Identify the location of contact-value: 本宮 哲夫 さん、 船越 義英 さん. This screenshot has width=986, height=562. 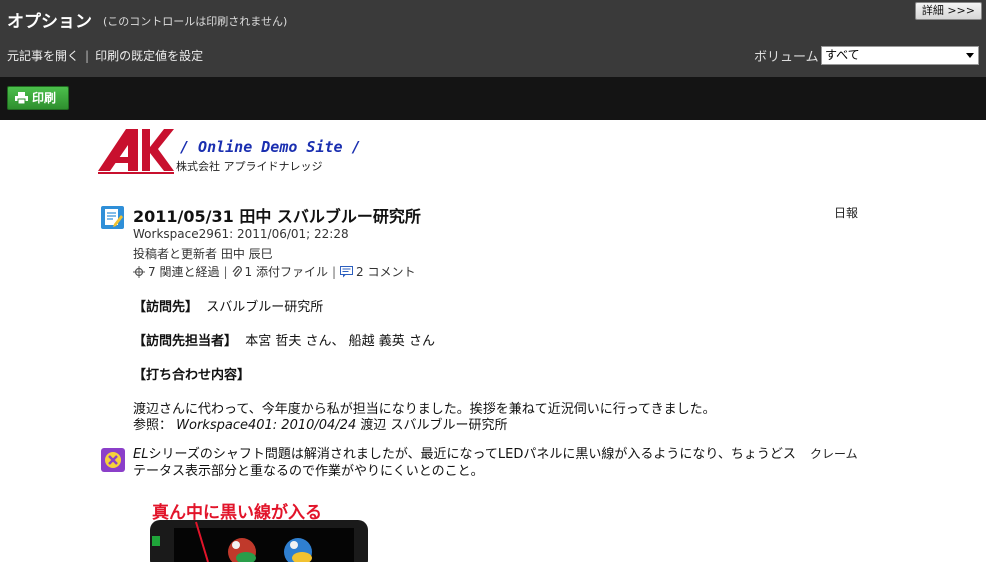
(340, 341).